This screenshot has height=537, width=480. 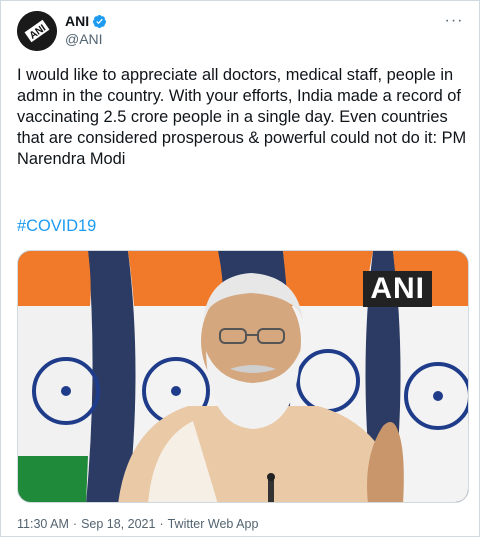 I want to click on tweet-time: 11:30 AM, so click(x=43, y=524).